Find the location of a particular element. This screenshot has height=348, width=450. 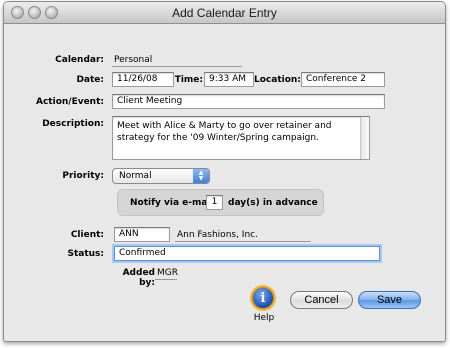

action-event-field: Client Meeting is located at coordinates (248, 101).